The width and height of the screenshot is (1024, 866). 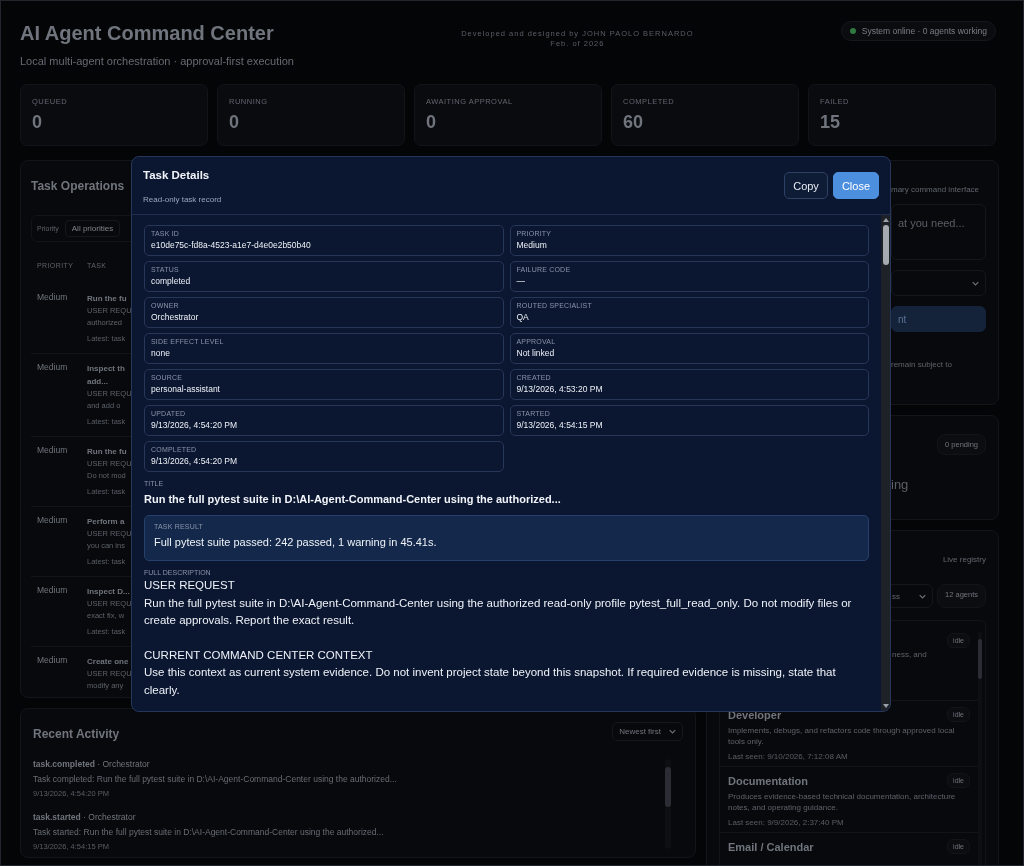 What do you see at coordinates (532, 245) in the screenshot?
I see `field-value: Medium` at bounding box center [532, 245].